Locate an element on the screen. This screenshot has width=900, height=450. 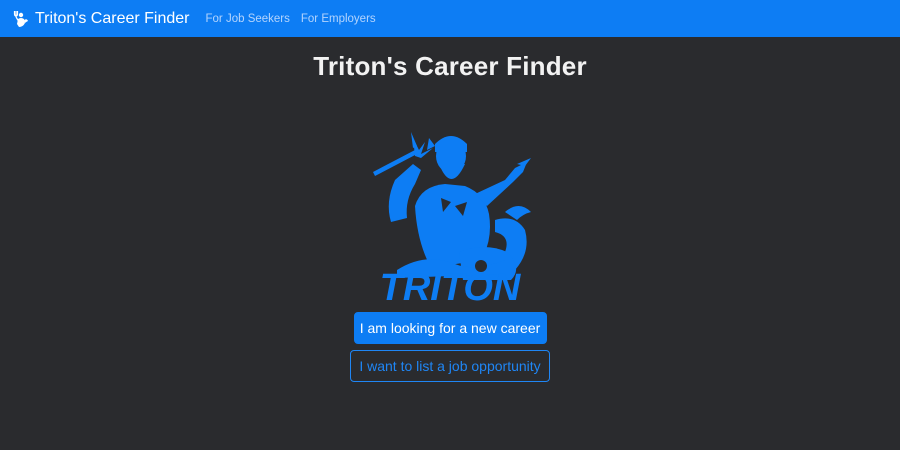
new-career-button: I am looking for a new career is located at coordinates (450, 328).